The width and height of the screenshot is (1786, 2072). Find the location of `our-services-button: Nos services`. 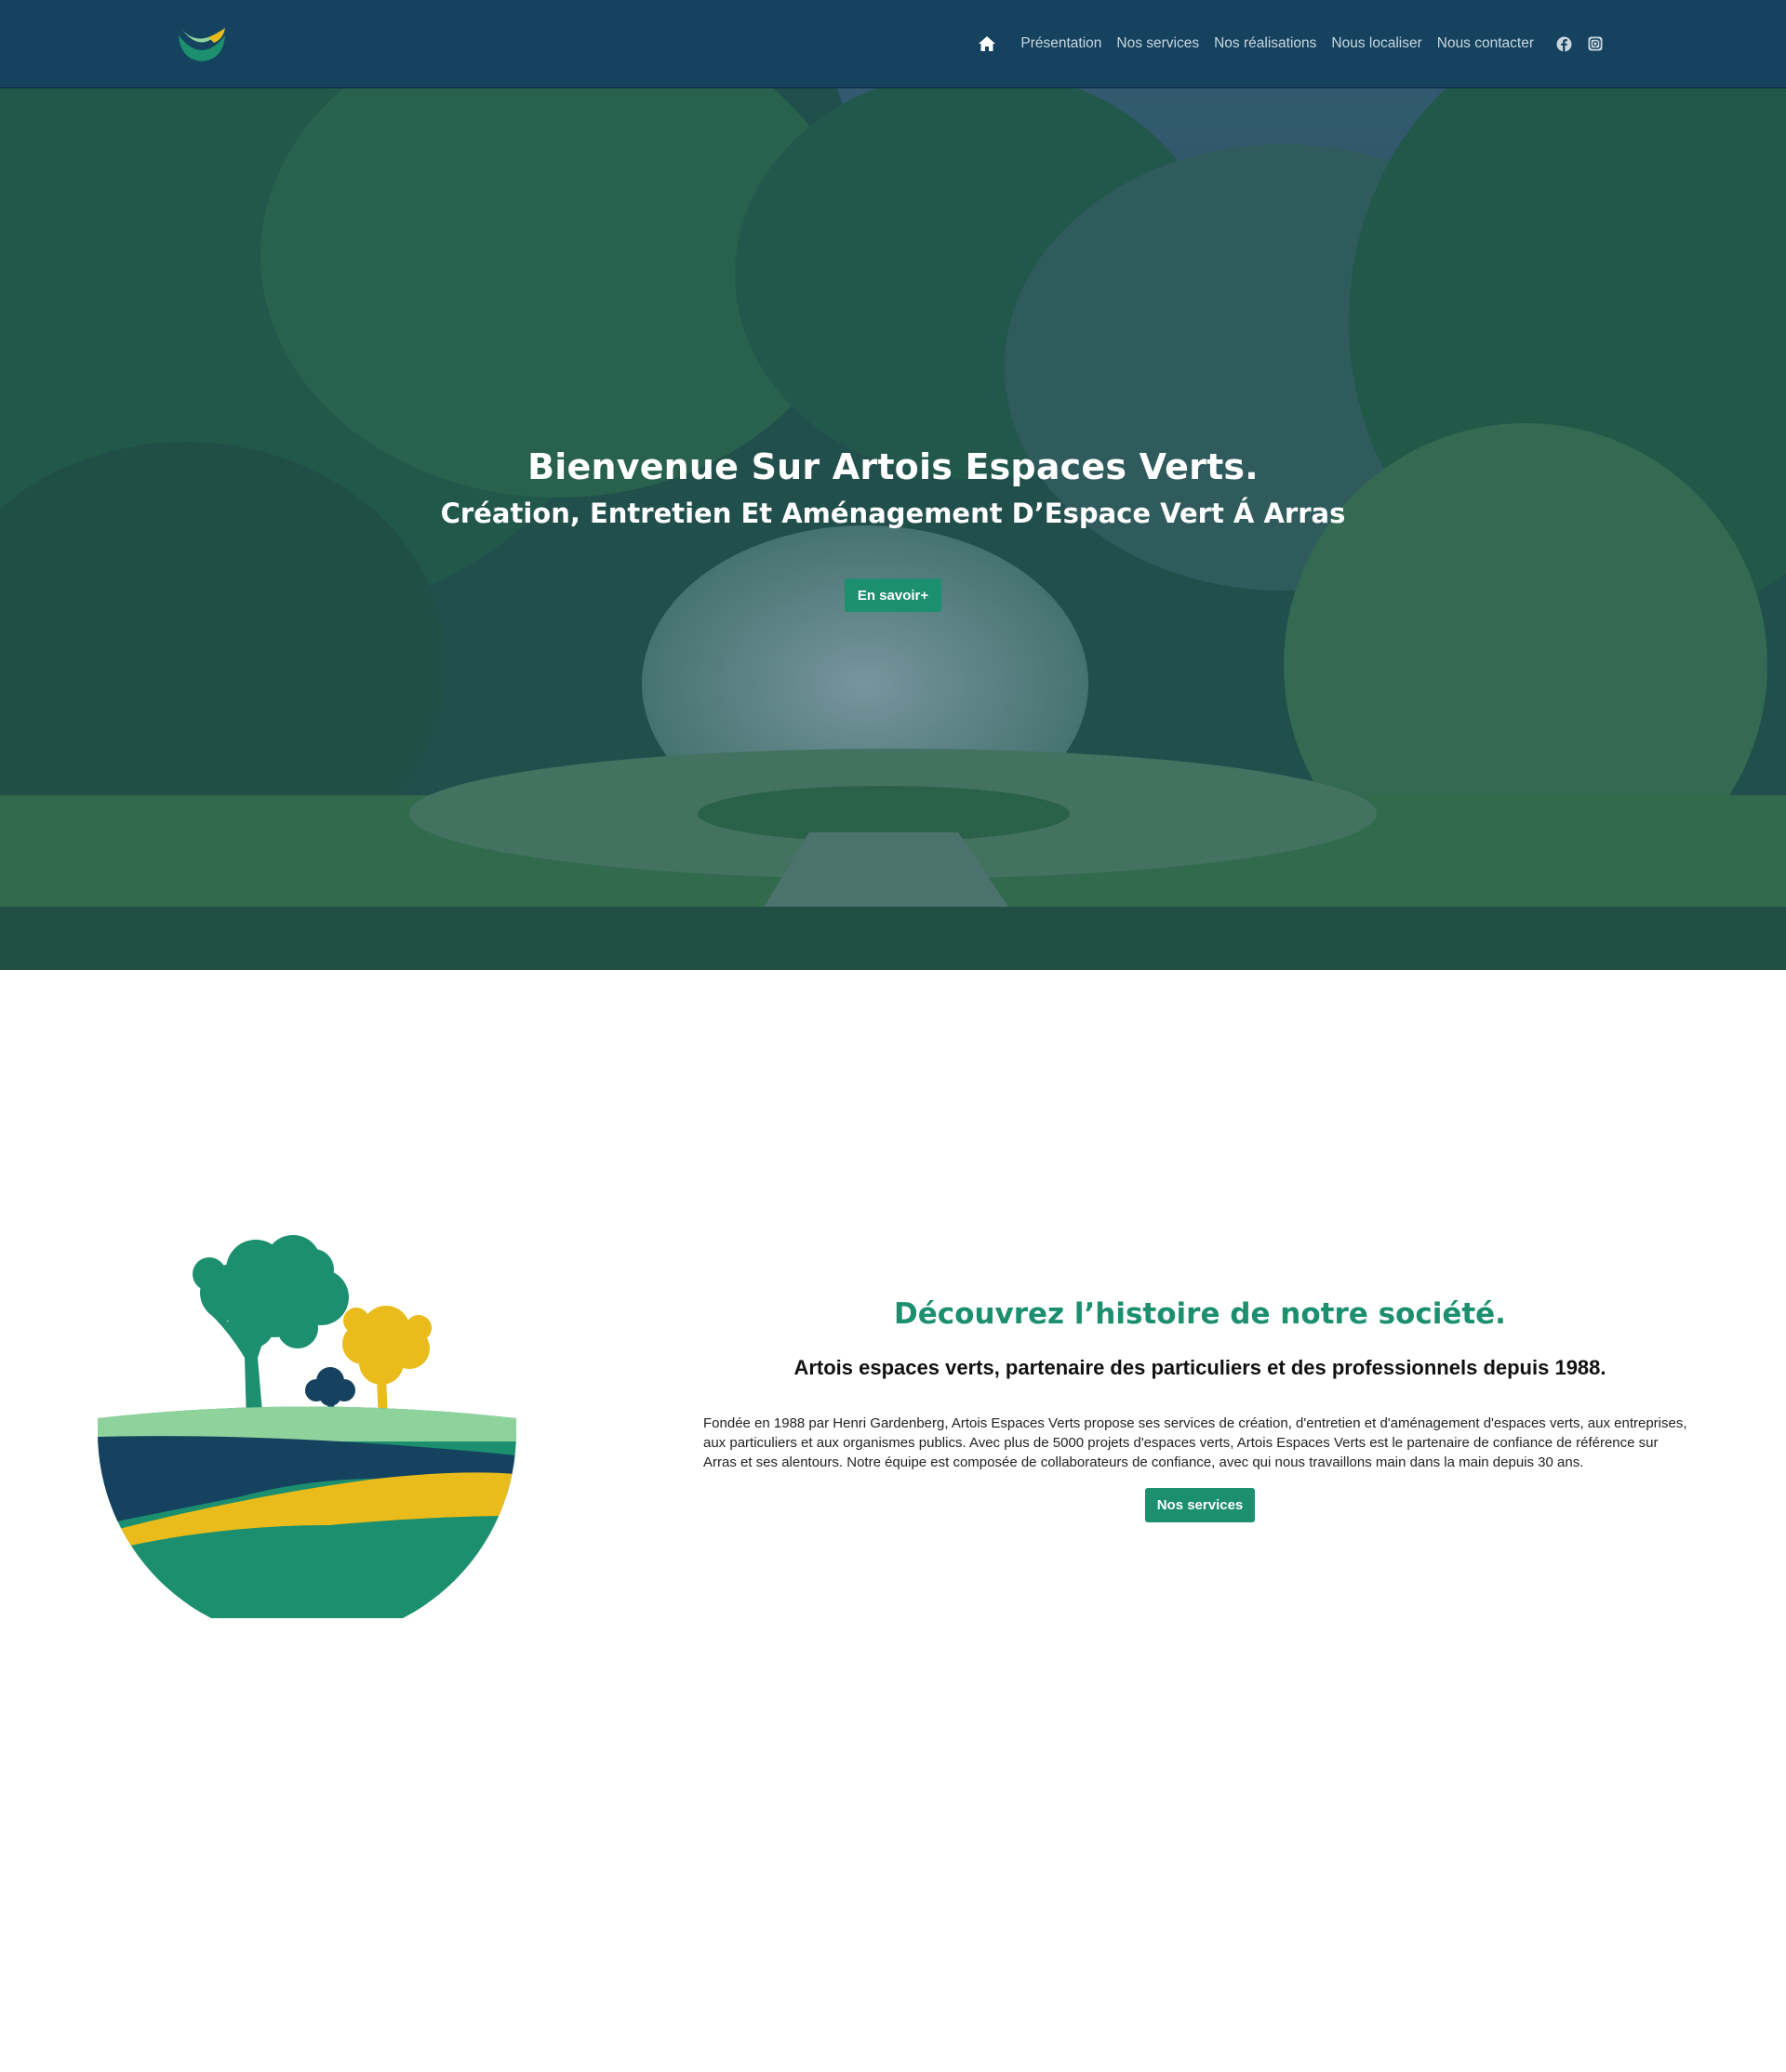

our-services-button: Nos services is located at coordinates (1200, 1505).